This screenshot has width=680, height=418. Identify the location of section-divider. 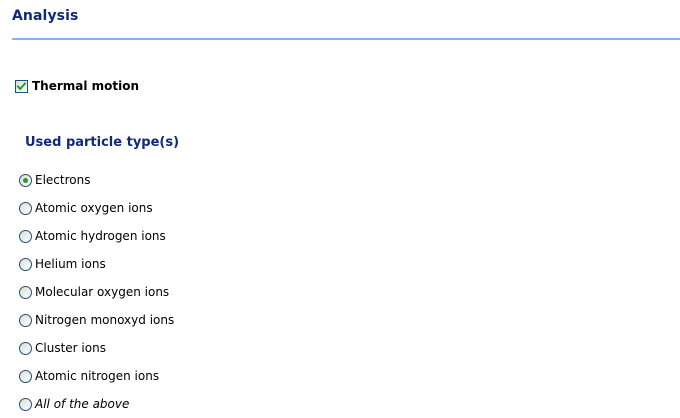
(346, 39).